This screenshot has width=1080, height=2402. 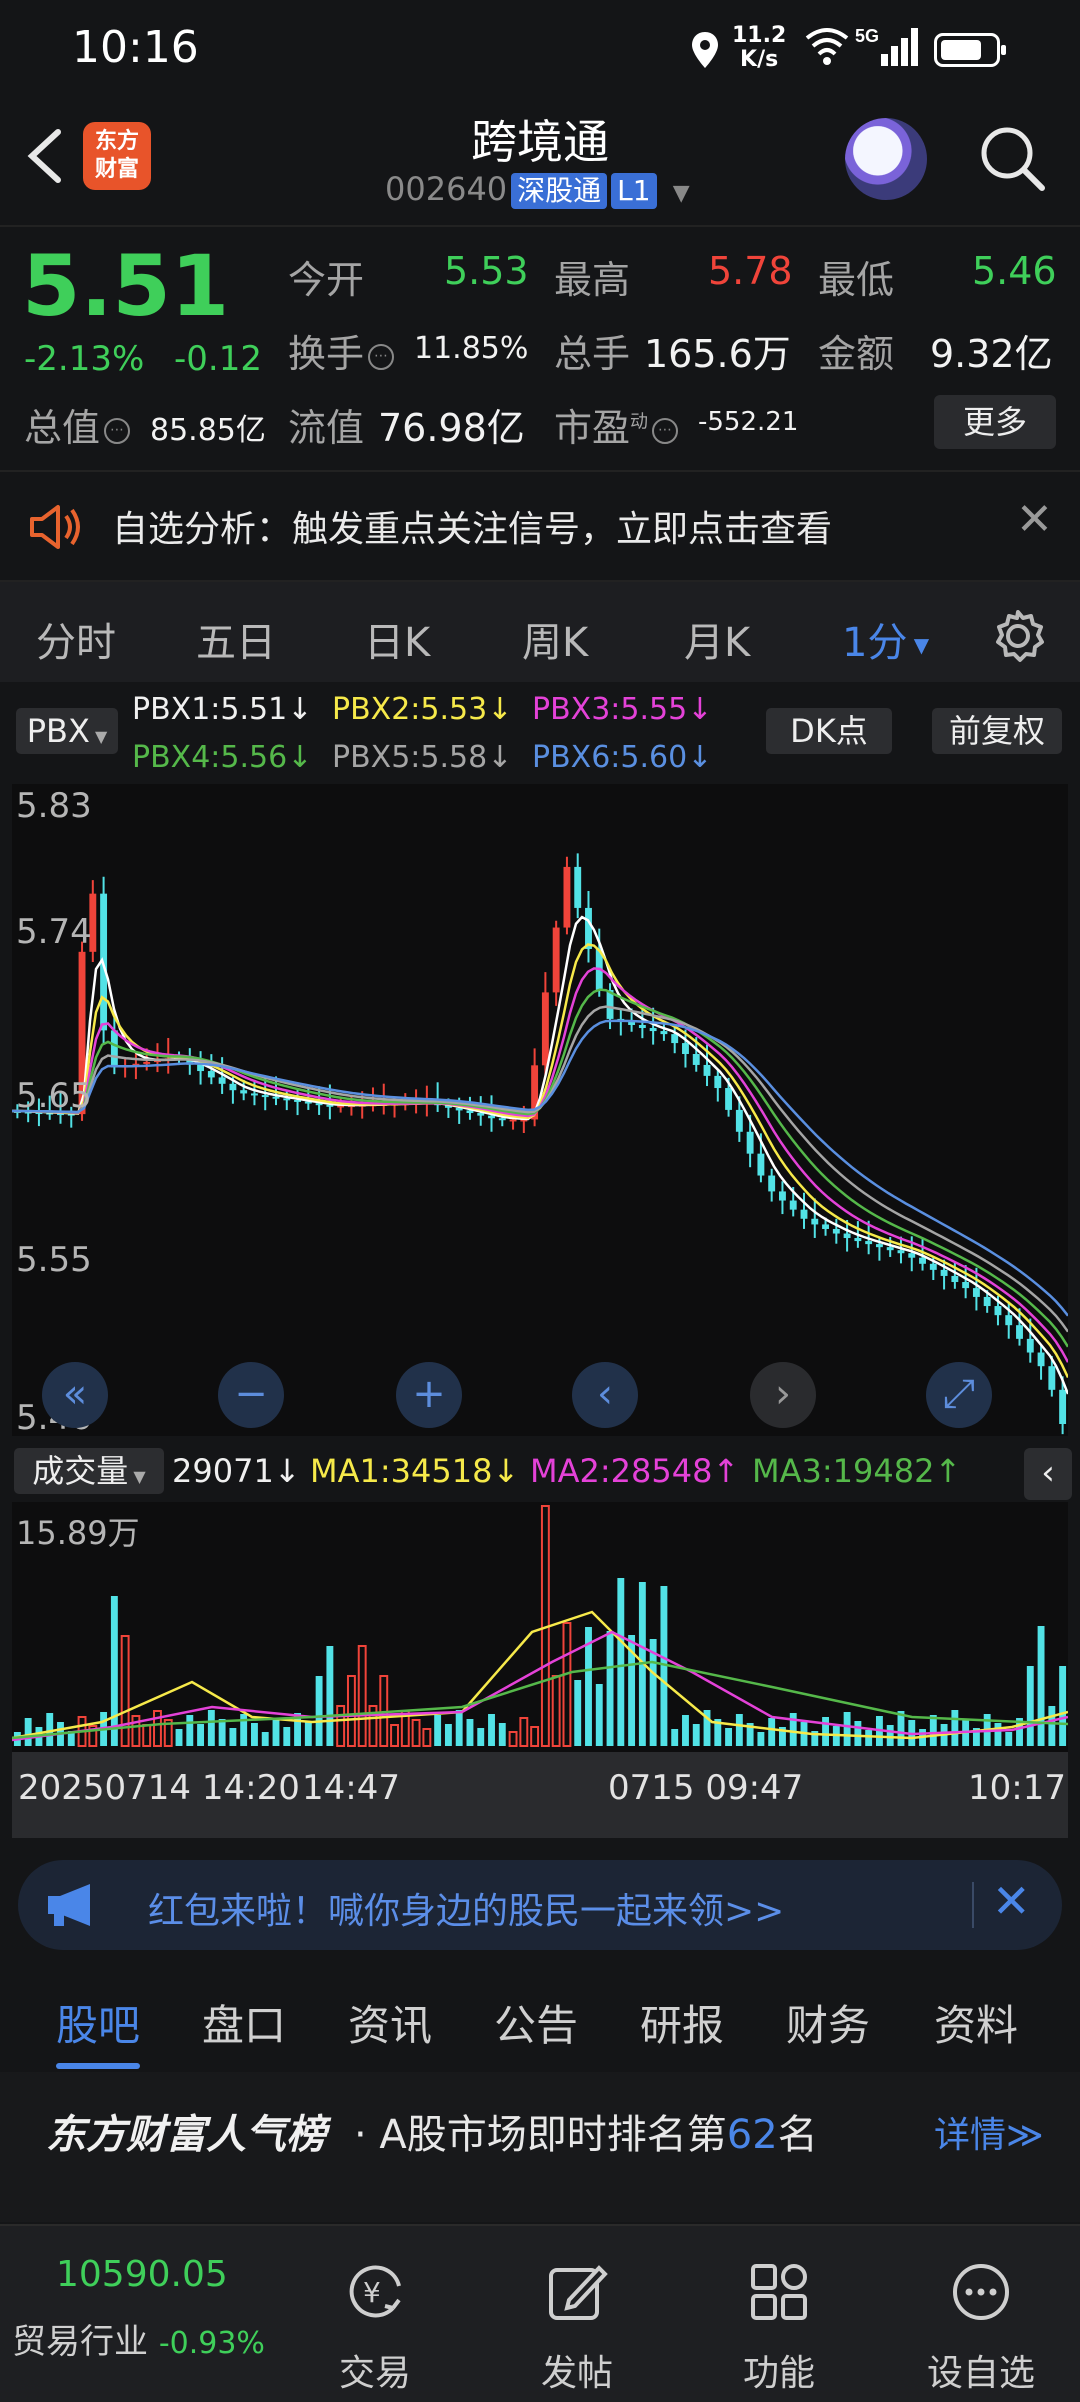 I want to click on pbx1-label: PBX1:5.51↓, so click(x=222, y=709).